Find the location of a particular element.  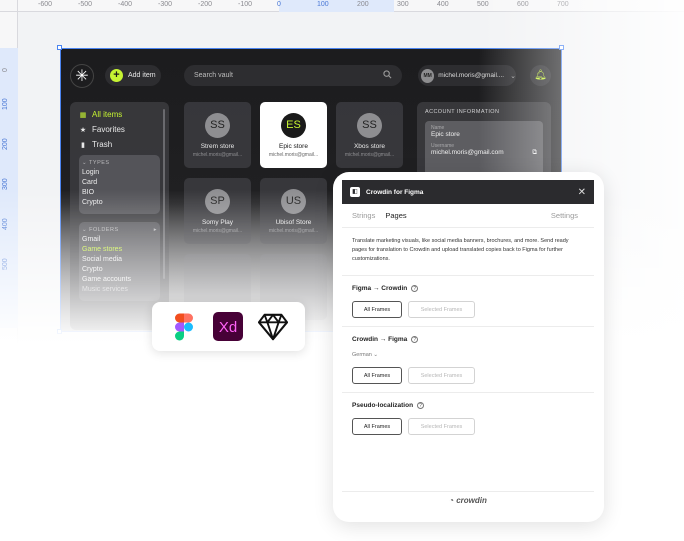

name-field: Epic store is located at coordinates (484, 134).